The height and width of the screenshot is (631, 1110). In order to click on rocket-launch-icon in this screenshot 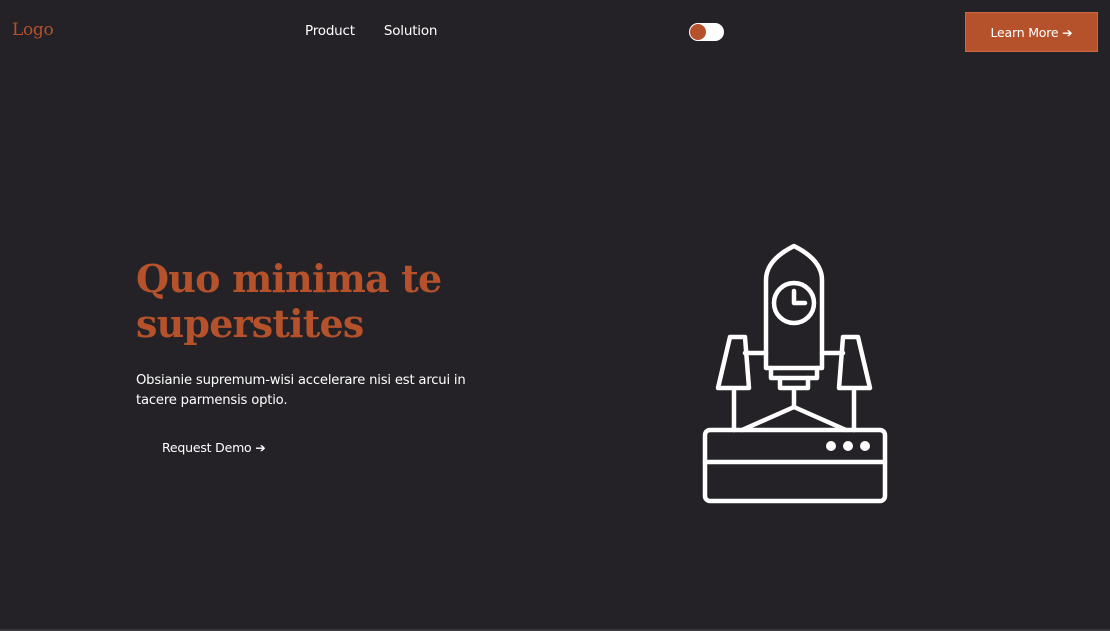, I will do `click(795, 373)`.